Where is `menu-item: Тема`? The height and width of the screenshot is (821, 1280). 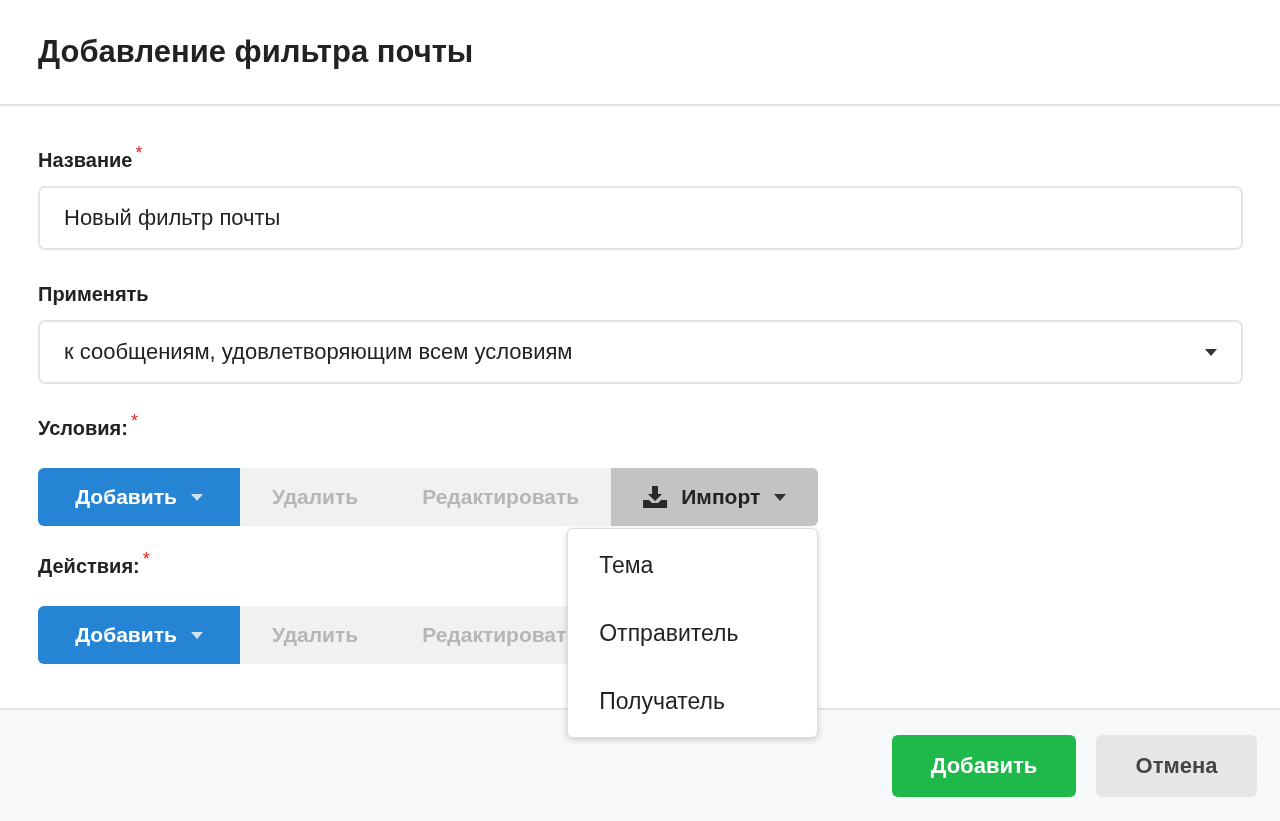
menu-item: Тема is located at coordinates (693, 565).